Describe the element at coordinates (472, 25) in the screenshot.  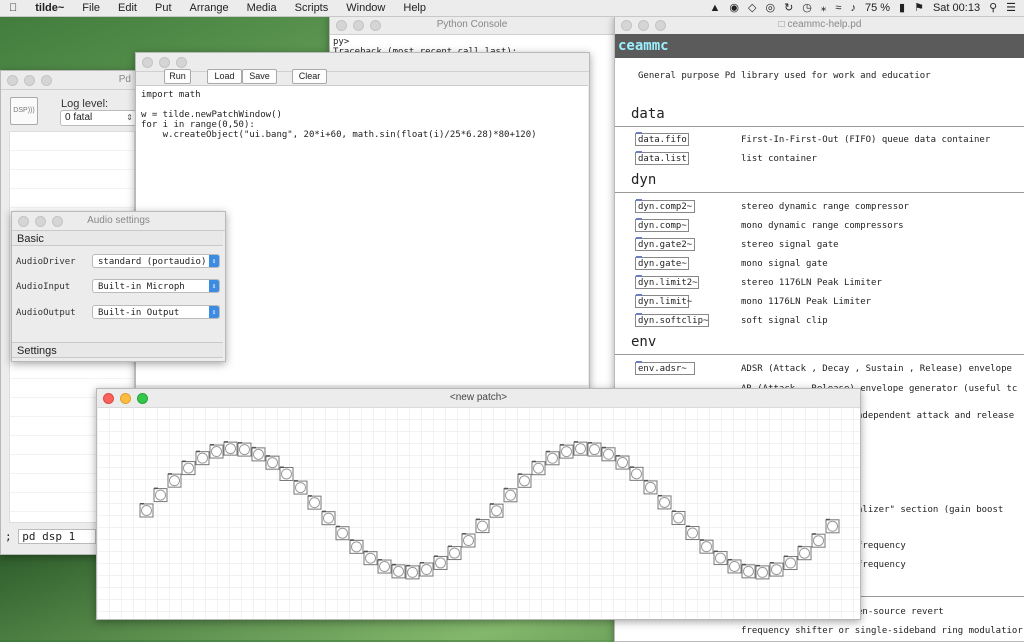
I see `python-console-titlebar: Python Console` at that location.